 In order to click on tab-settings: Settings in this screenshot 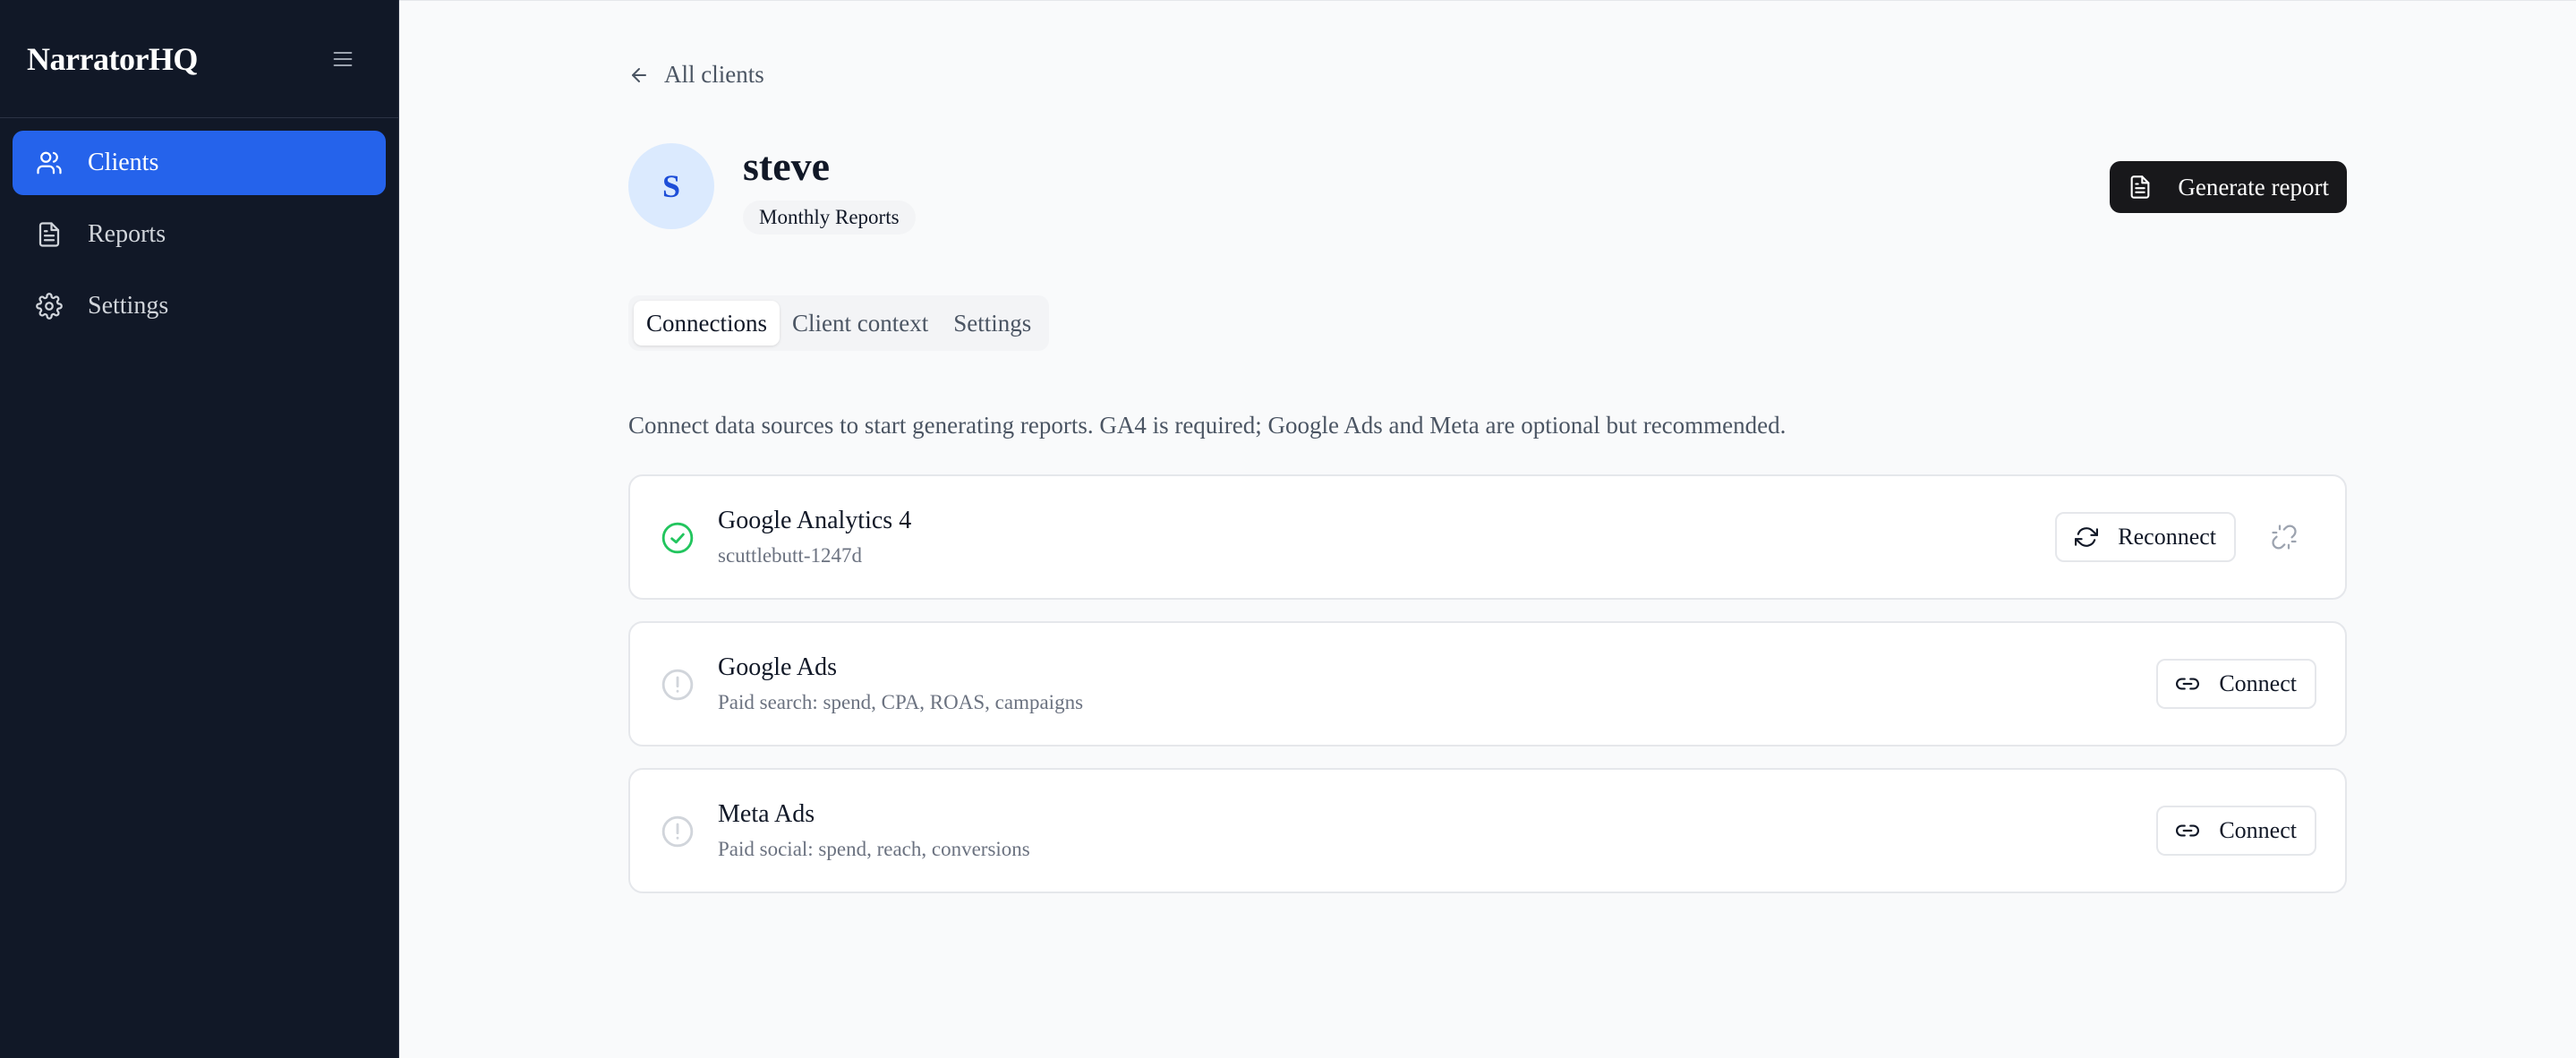, I will do `click(992, 323)`.